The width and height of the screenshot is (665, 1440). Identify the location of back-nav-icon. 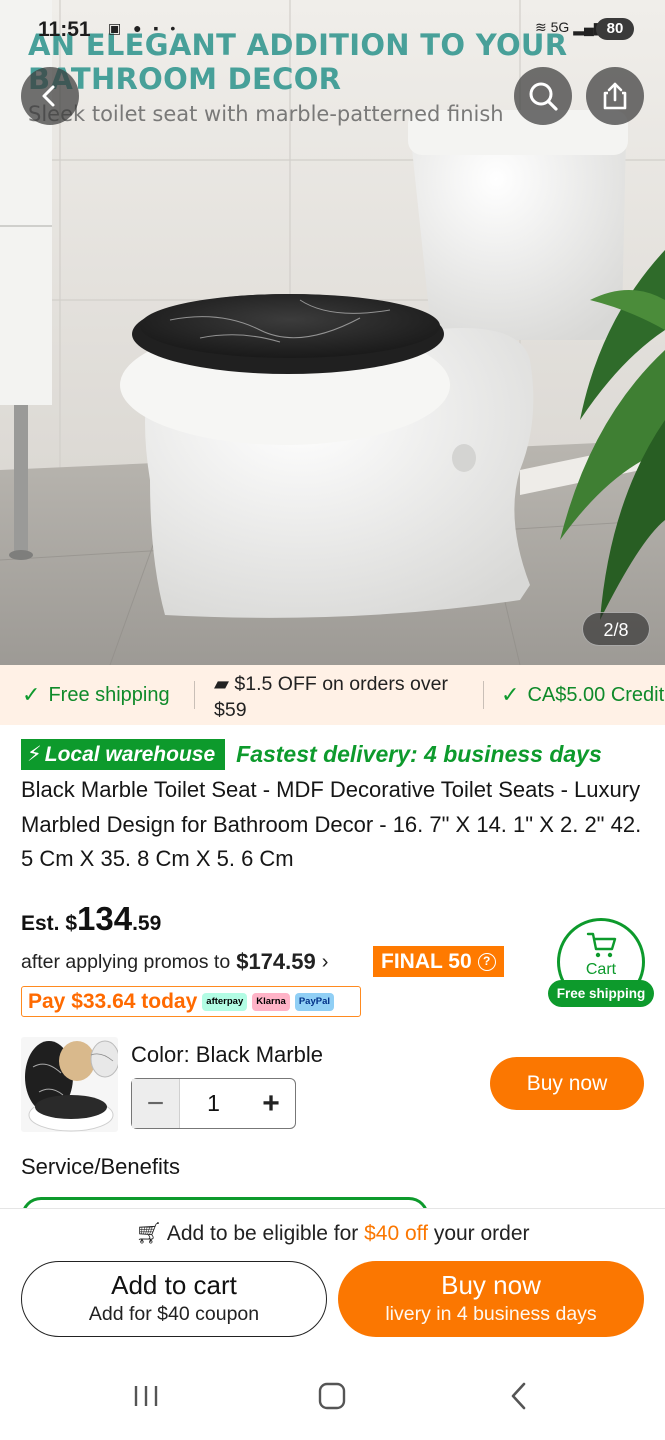
(519, 1396).